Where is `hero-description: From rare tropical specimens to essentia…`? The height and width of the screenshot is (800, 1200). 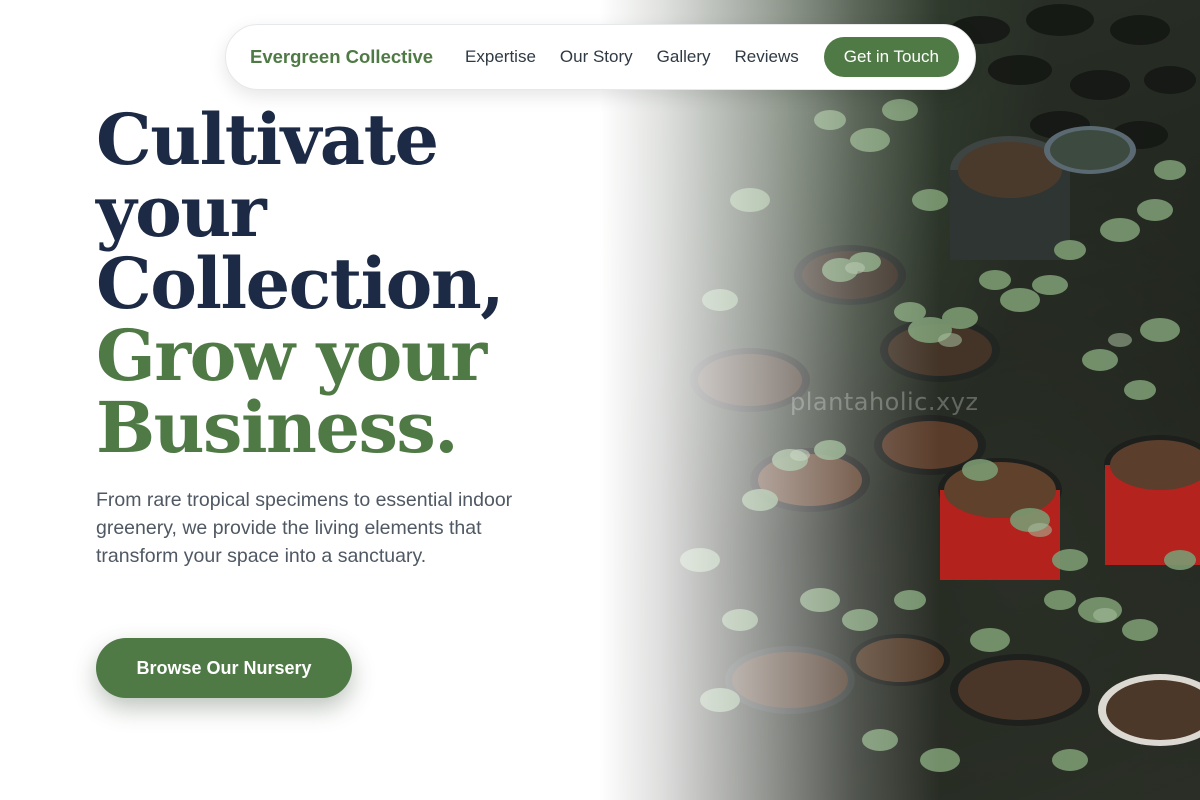
hero-description: From rare tropical specimens to essentia… is located at coordinates (304, 528).